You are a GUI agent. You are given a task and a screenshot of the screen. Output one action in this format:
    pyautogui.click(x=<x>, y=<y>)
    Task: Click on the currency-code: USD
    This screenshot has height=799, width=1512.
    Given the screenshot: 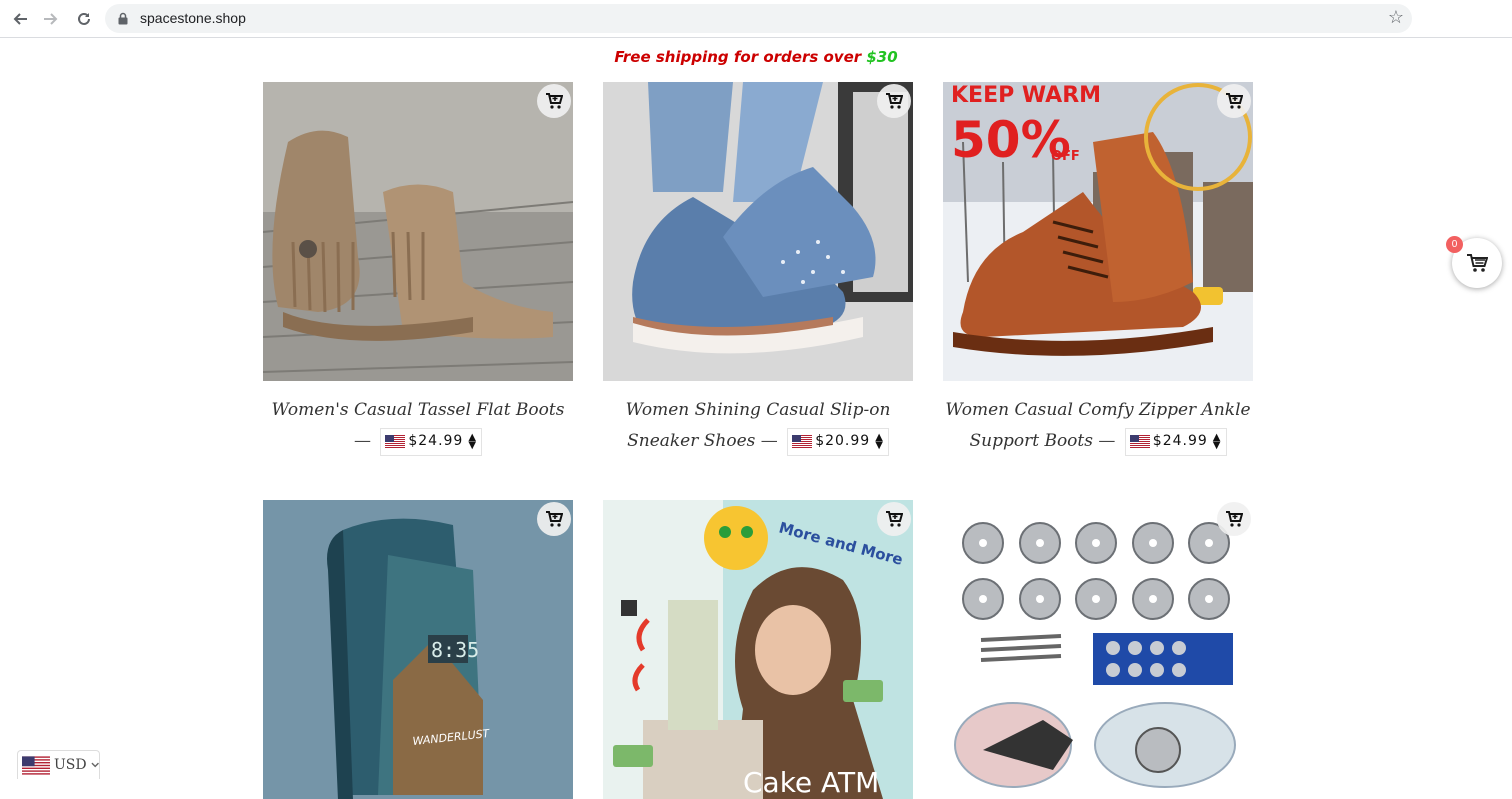 What is the action you would take?
    pyautogui.click(x=70, y=765)
    